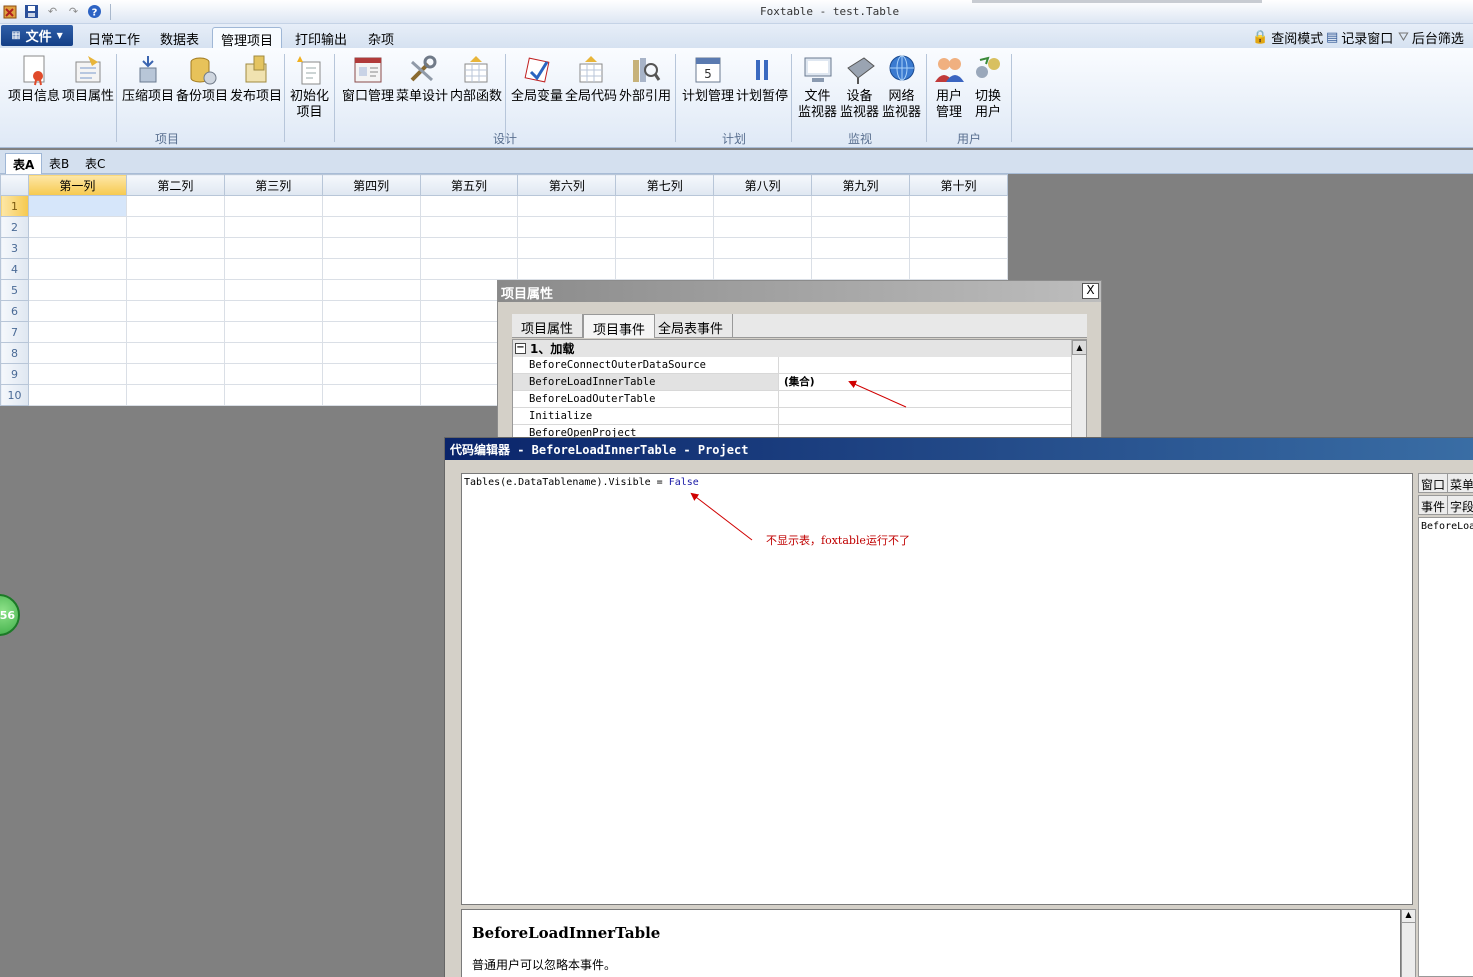  Describe the element at coordinates (34, 79) in the screenshot. I see `project-info-button: 项目信息` at that location.